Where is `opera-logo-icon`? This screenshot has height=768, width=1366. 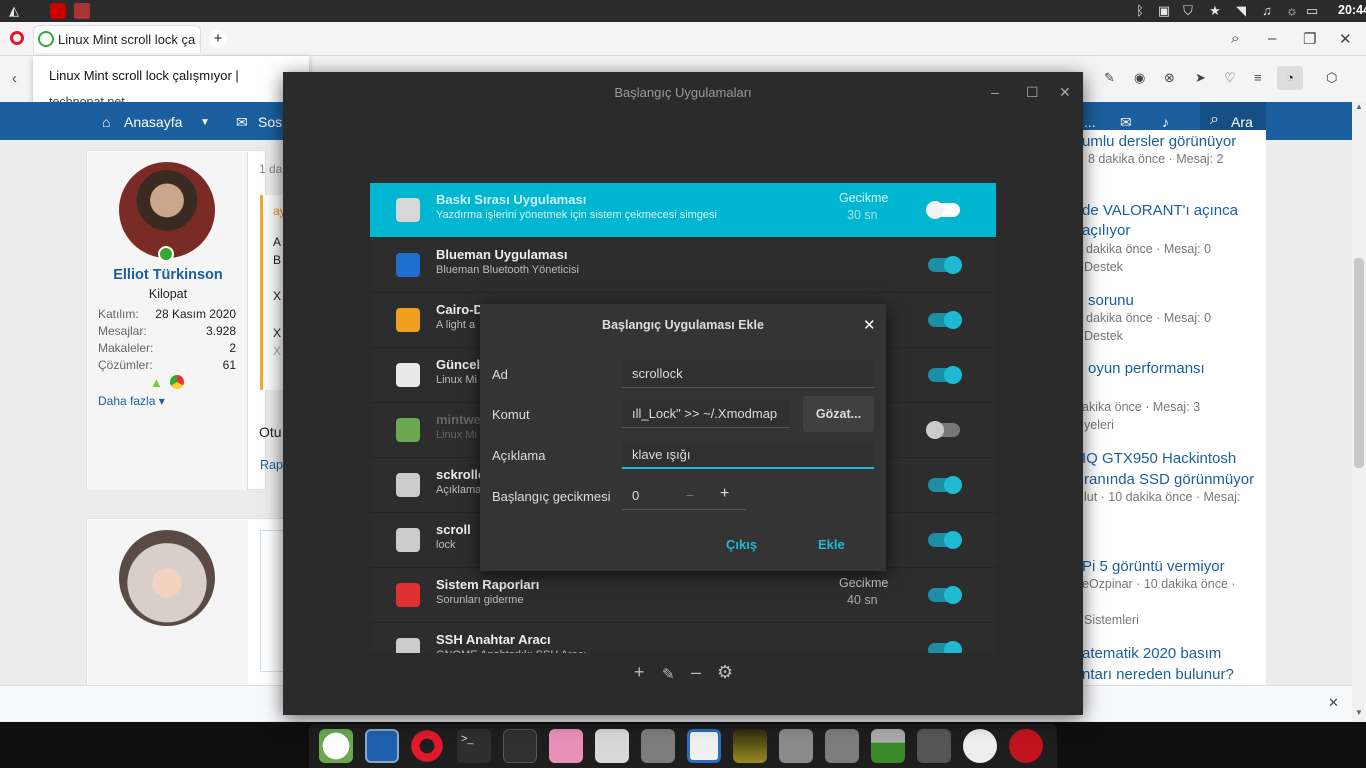 opera-logo-icon is located at coordinates (17, 38).